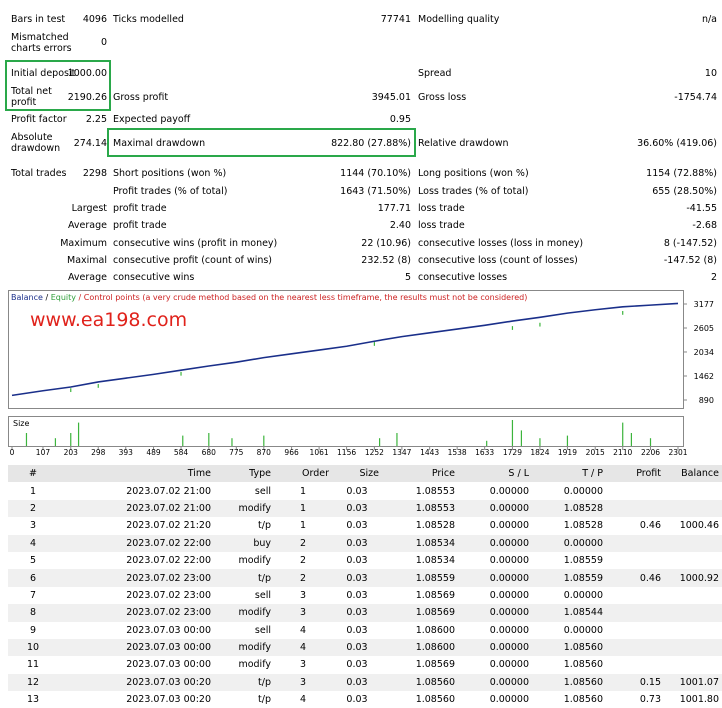  Describe the element at coordinates (168, 595) in the screenshot. I see `table-cell: 2023.07.02 23:00` at that location.